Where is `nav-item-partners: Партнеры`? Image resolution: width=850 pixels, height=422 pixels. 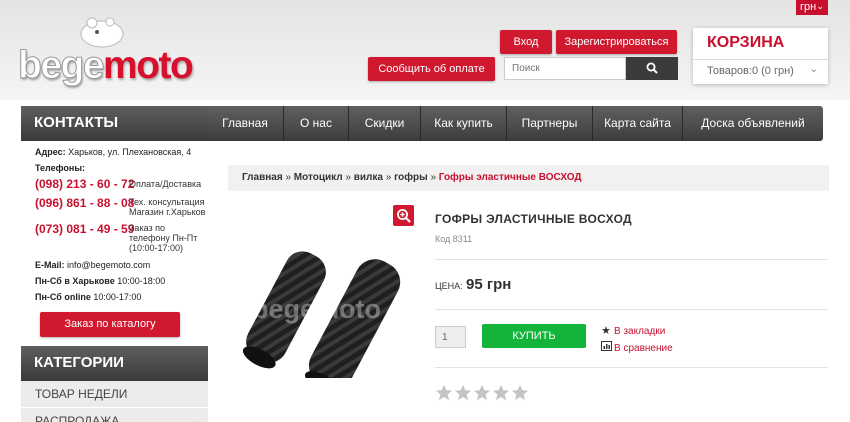 nav-item-partners: Партнеры is located at coordinates (550, 123).